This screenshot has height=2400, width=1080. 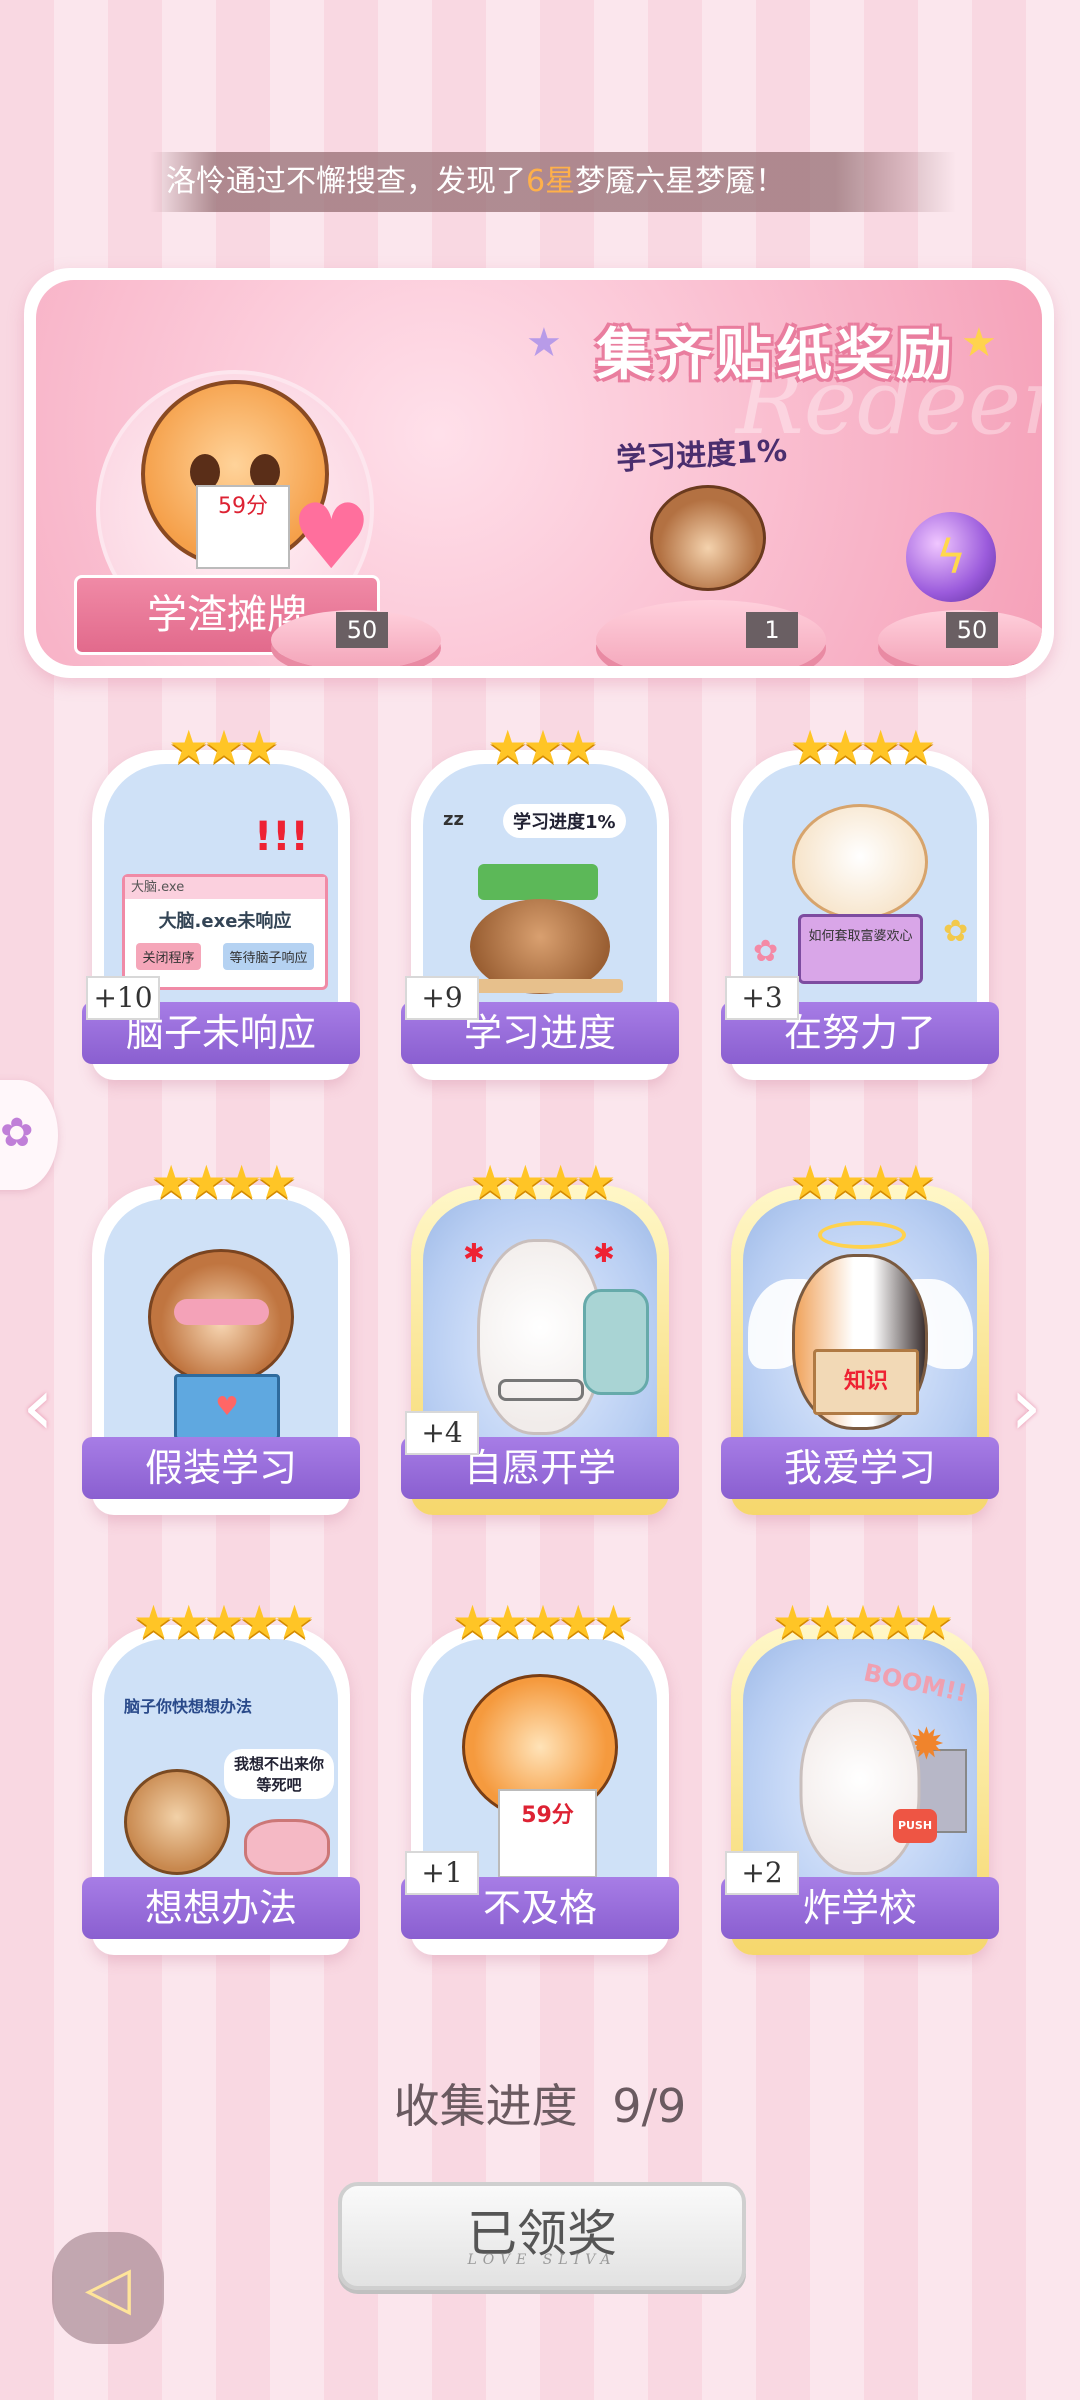 What do you see at coordinates (541, 1390) in the screenshot?
I see `handcuffs-icon` at bounding box center [541, 1390].